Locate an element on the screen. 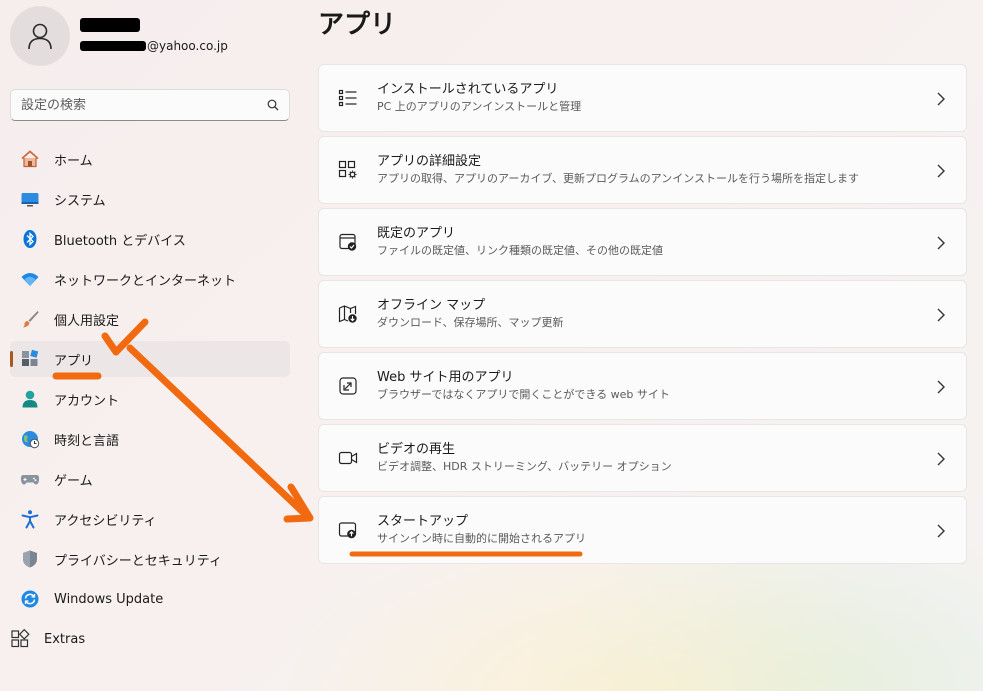 This screenshot has width=983, height=691. sidebar-item-home: ホーム is located at coordinates (150, 159).